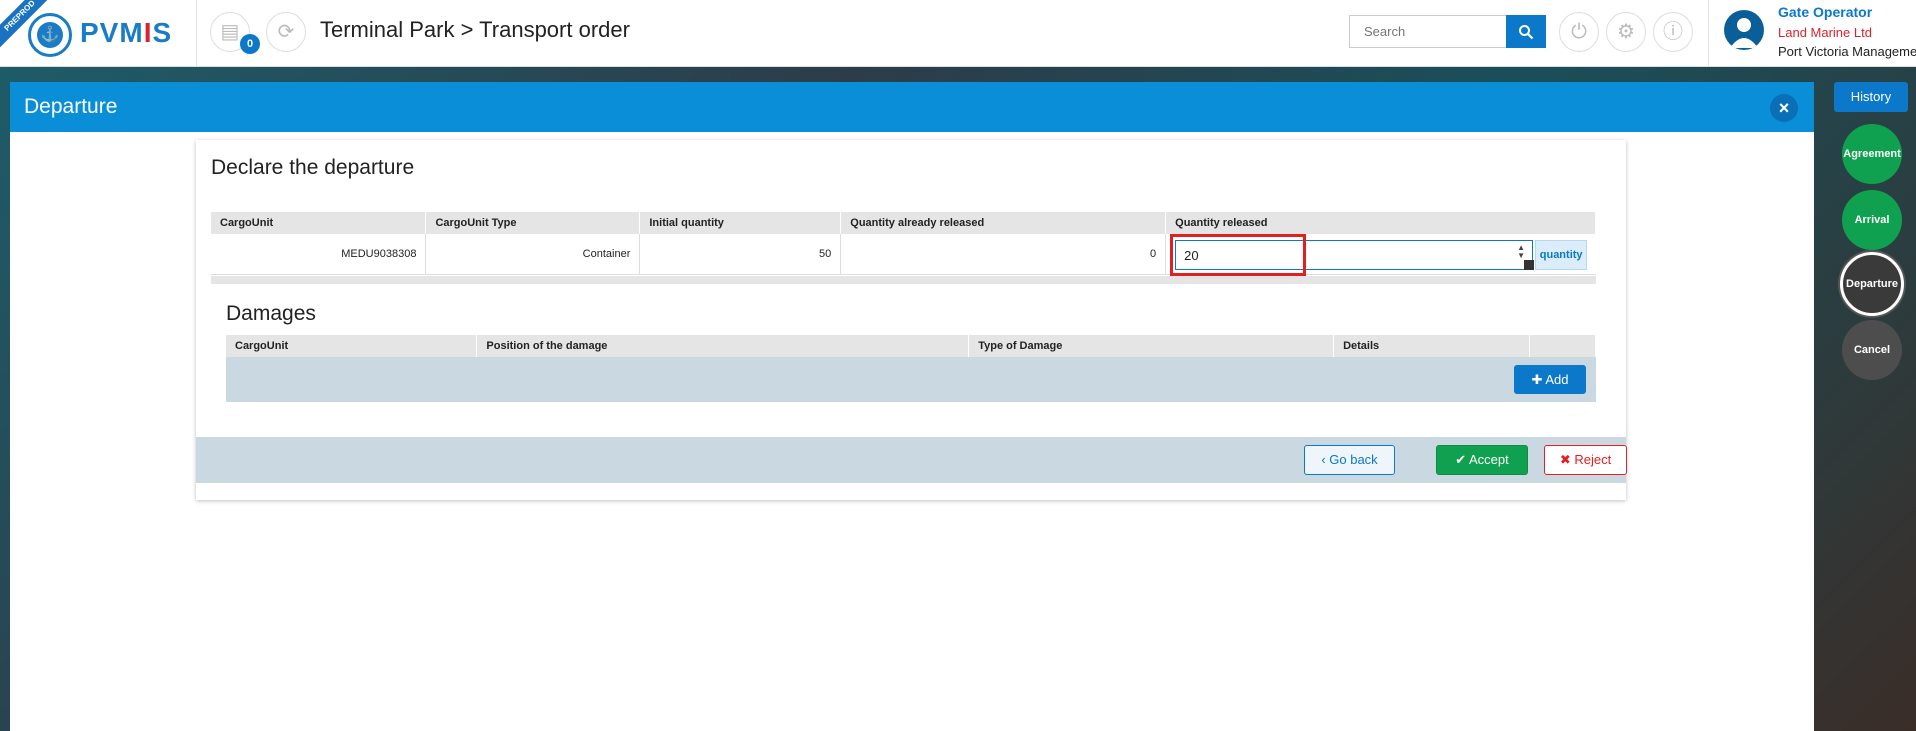 This screenshot has height=731, width=1916. What do you see at coordinates (1744, 30) in the screenshot?
I see `avatar` at bounding box center [1744, 30].